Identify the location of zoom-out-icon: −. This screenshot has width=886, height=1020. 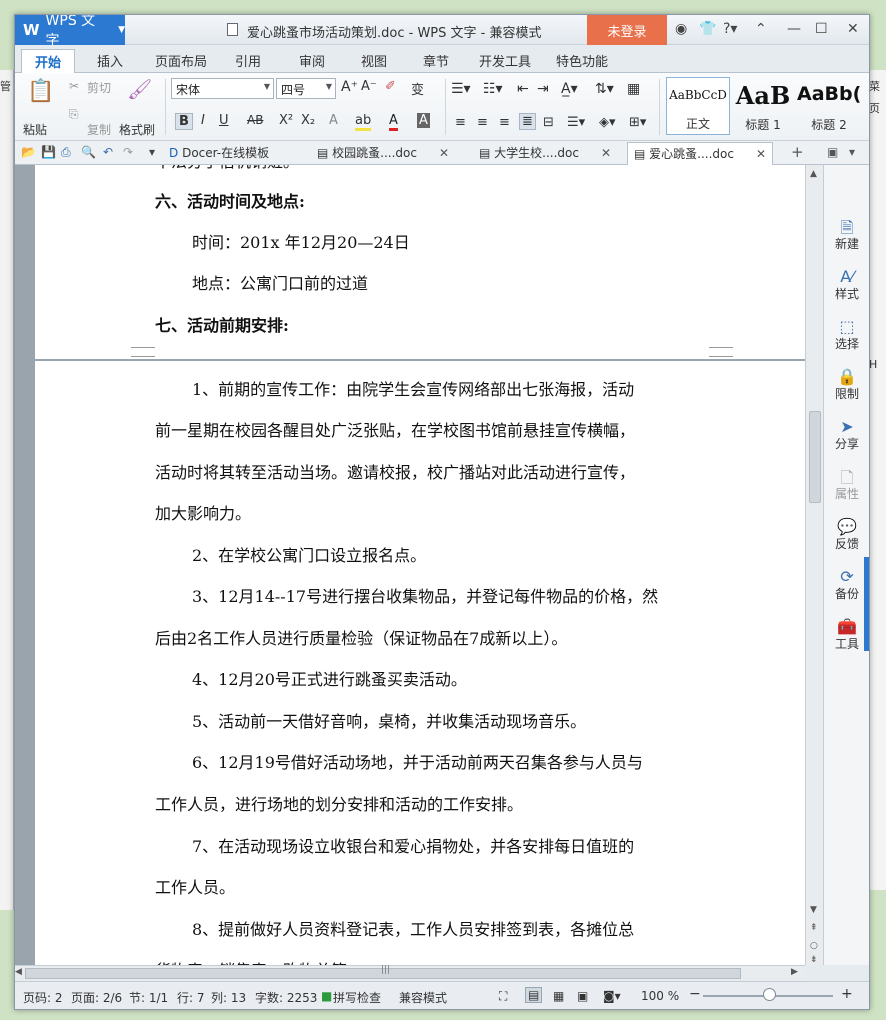
(695, 994).